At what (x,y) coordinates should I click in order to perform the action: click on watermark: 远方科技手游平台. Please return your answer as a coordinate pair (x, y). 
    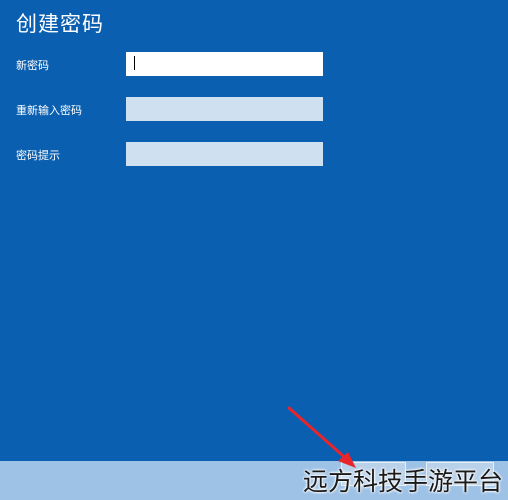
    Looking at the image, I should click on (403, 481).